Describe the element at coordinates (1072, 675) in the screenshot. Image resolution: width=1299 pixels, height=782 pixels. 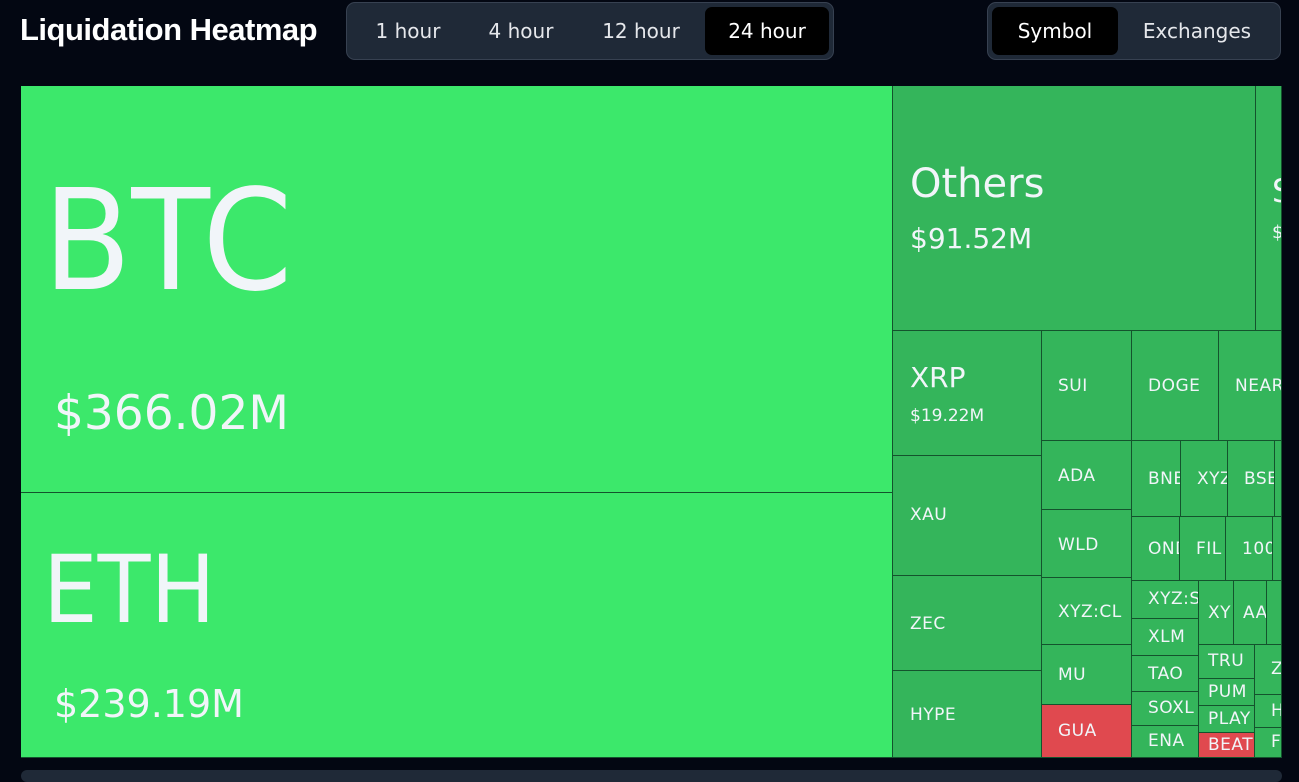
I see `tile-symbol: MU` at that location.